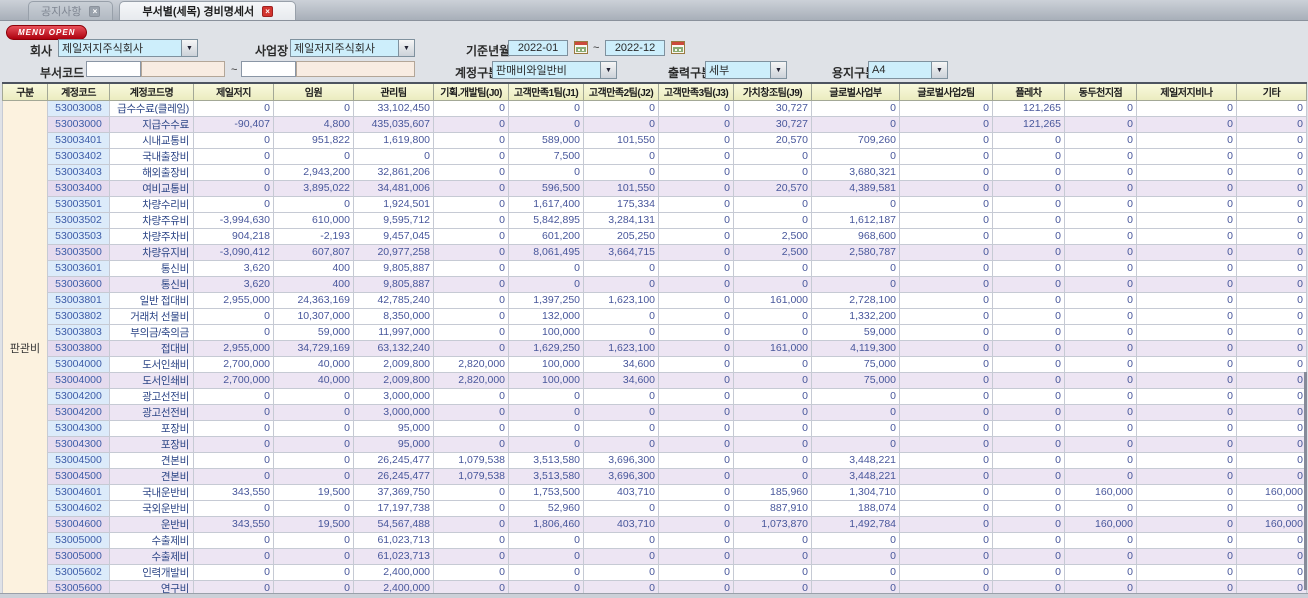  Describe the element at coordinates (546, 300) in the screenshot. I see `value-cell: 1,397,250` at that location.